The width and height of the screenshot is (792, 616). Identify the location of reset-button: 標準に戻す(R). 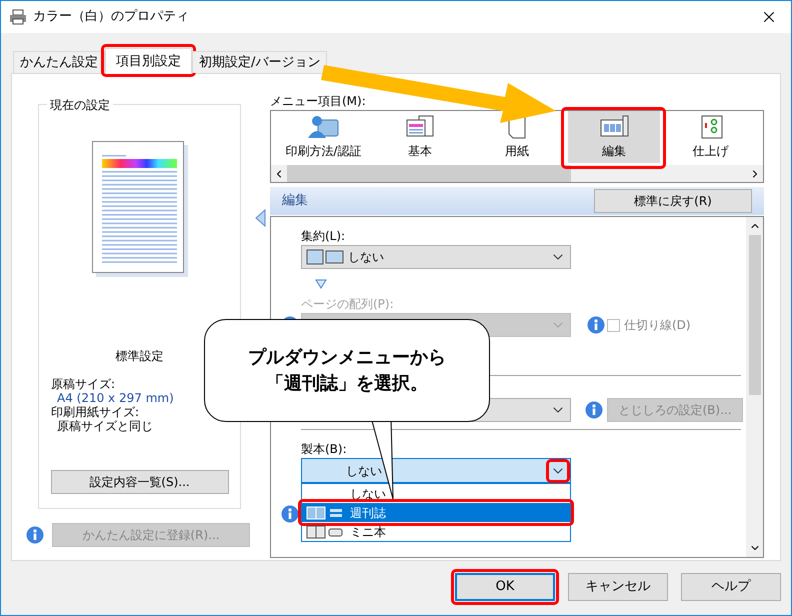
(673, 201).